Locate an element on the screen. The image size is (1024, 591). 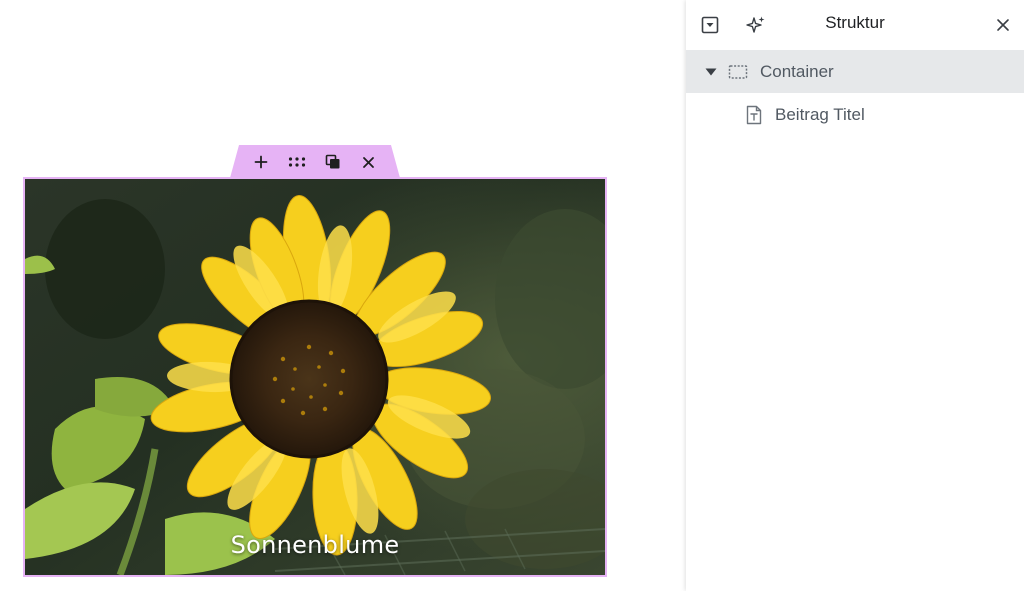
duplicate-icon is located at coordinates (332, 161).